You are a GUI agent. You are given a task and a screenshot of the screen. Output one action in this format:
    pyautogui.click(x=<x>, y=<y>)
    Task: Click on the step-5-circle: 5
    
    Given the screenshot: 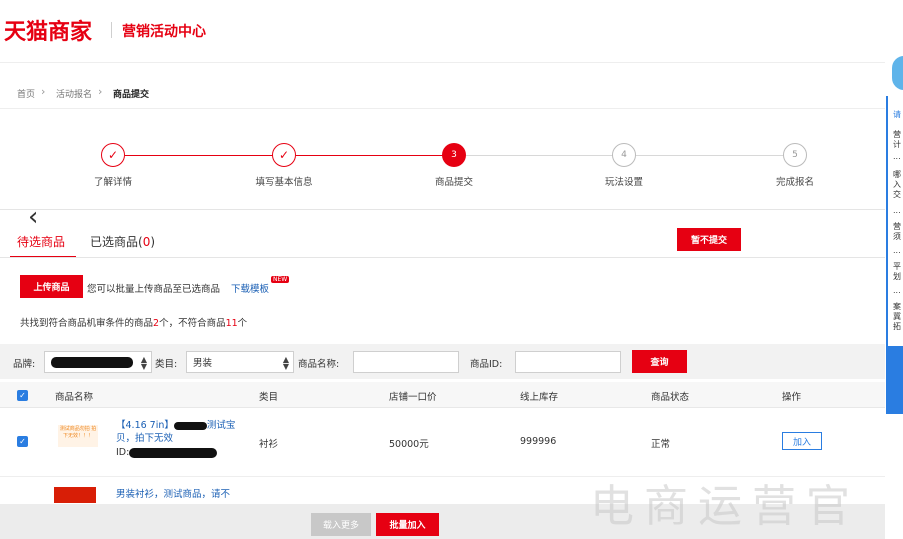 What is the action you would take?
    pyautogui.click(x=795, y=155)
    